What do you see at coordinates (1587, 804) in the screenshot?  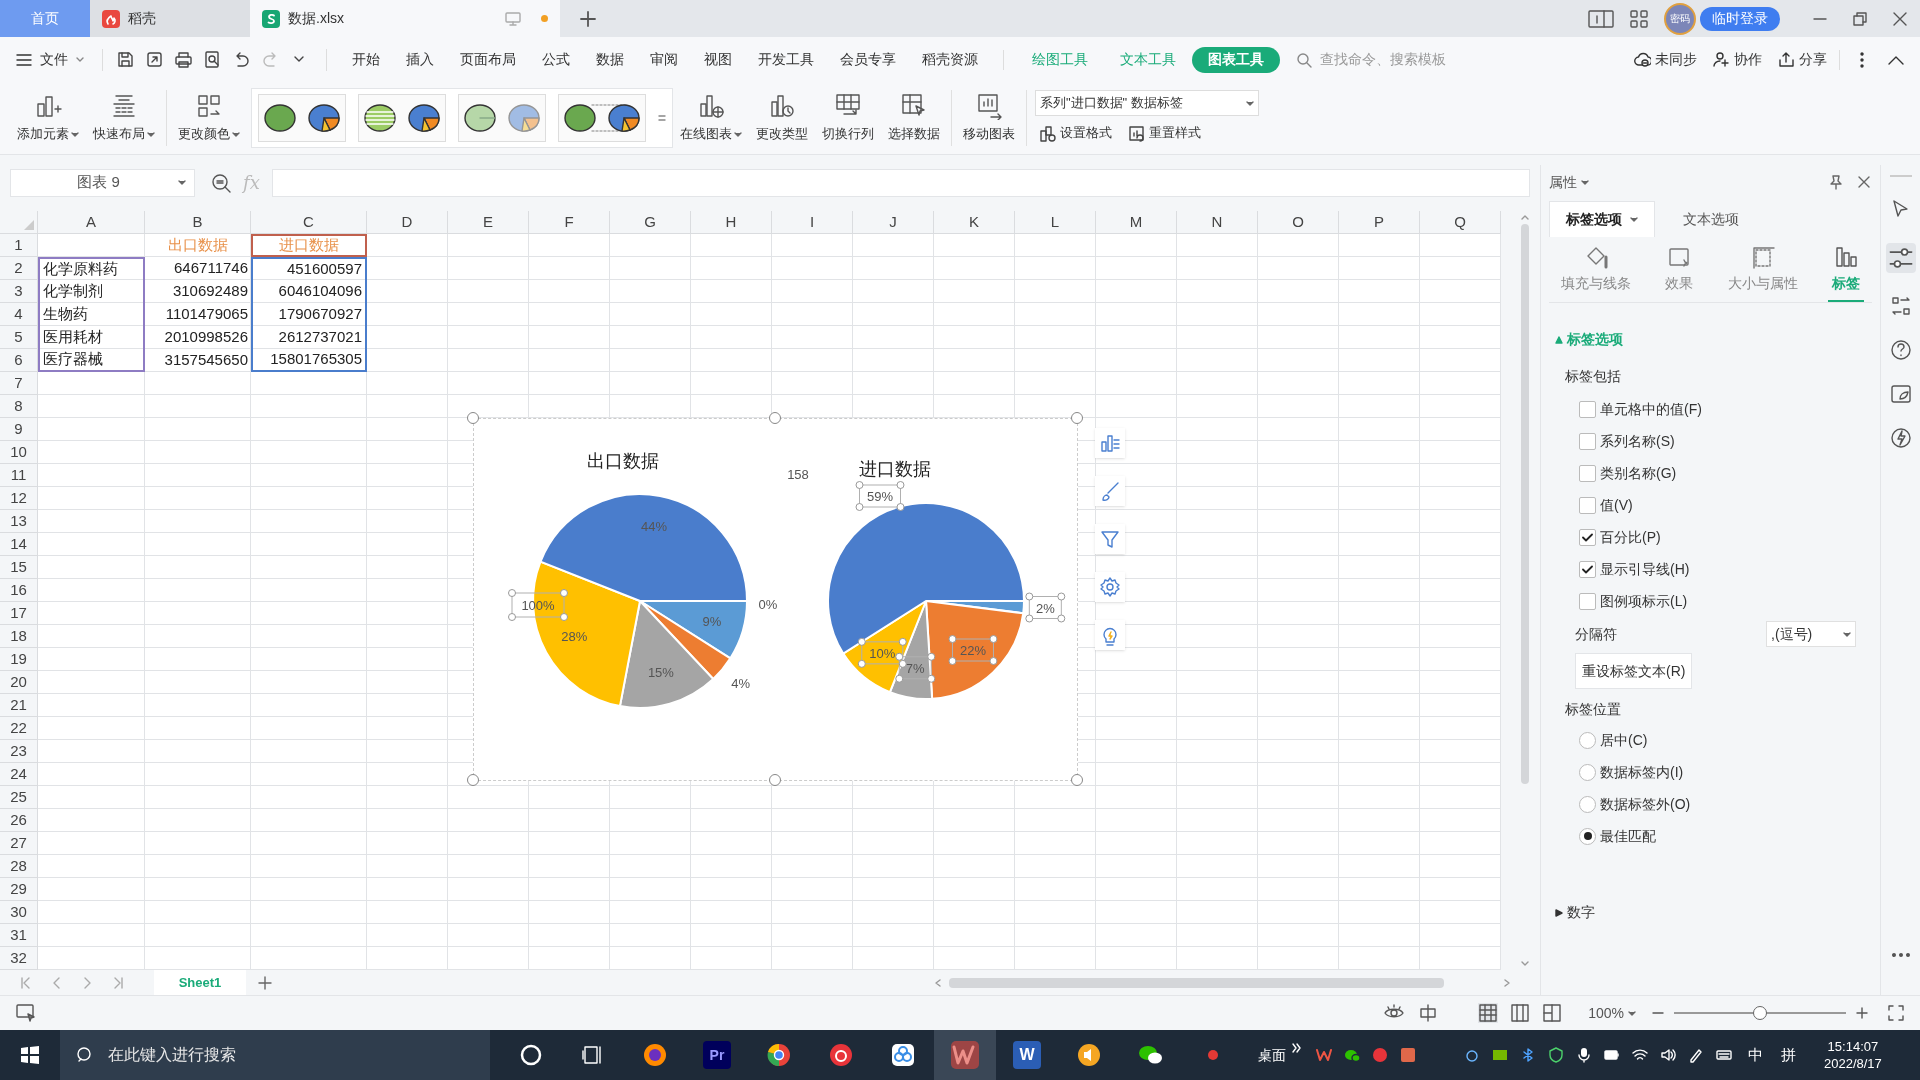 I see `radio-button` at bounding box center [1587, 804].